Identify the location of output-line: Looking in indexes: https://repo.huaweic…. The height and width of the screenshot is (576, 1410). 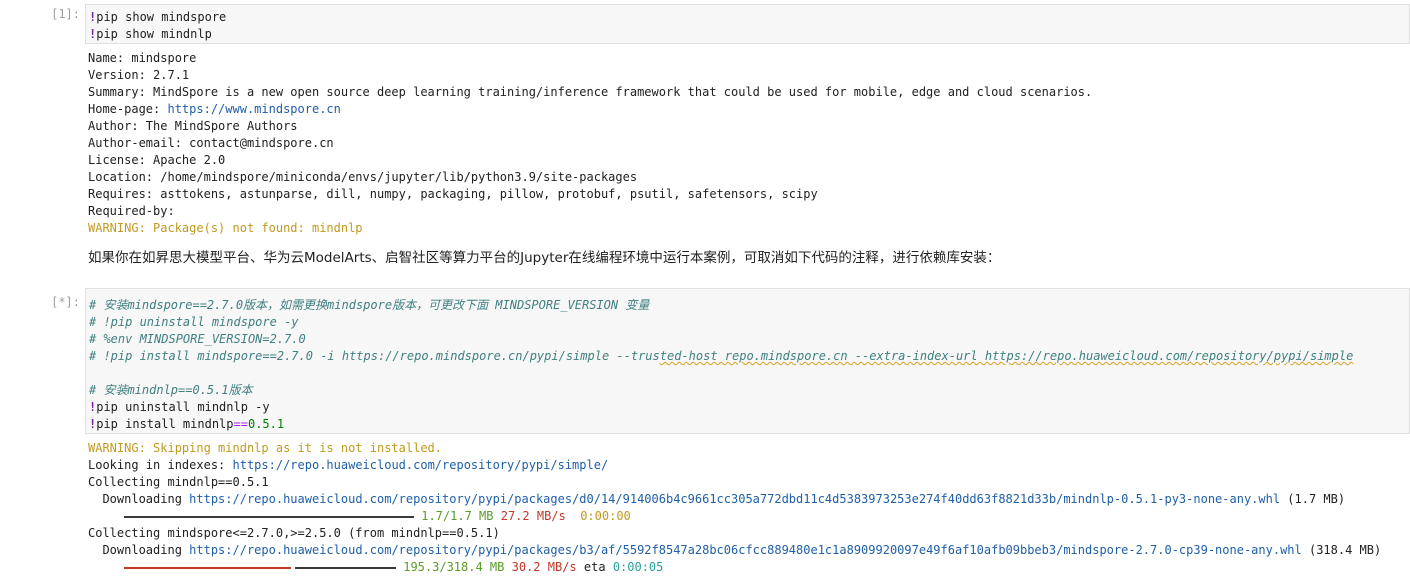
(348, 465).